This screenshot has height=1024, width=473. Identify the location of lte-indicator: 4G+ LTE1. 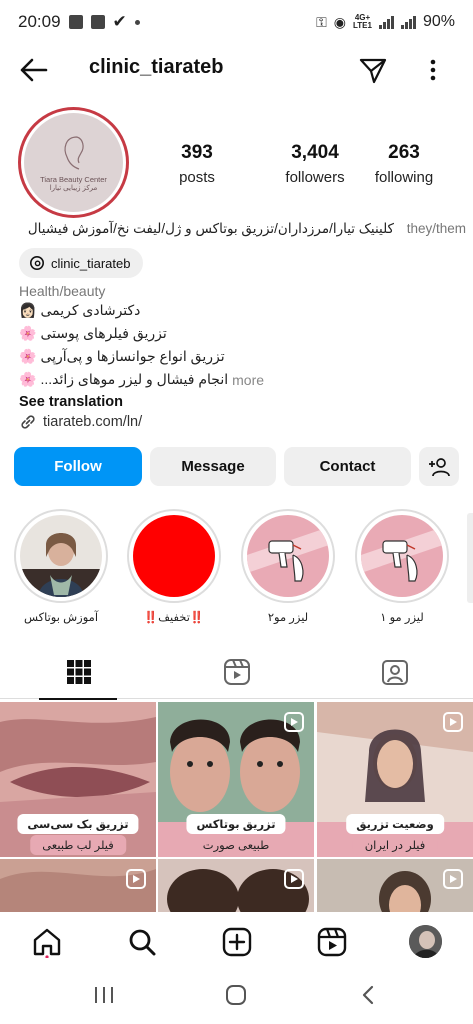
(362, 21).